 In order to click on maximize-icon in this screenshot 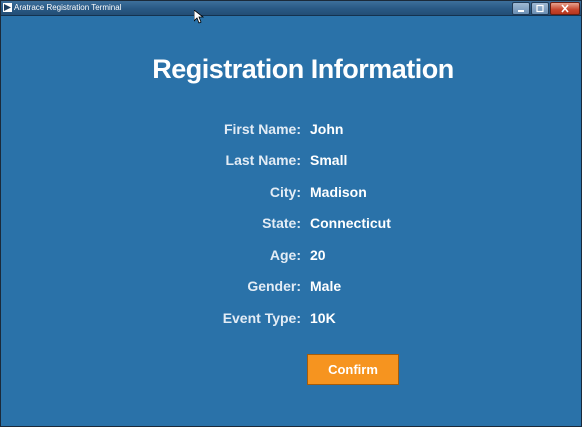, I will do `click(540, 8)`.